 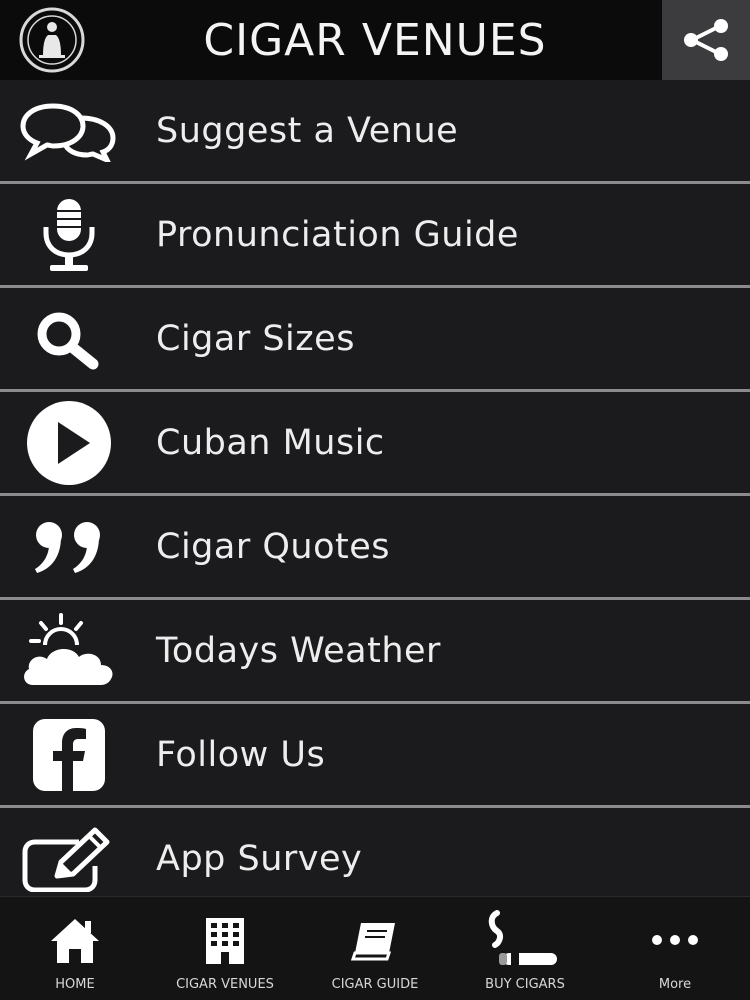 What do you see at coordinates (68, 340) in the screenshot?
I see `magnifier-icon` at bounding box center [68, 340].